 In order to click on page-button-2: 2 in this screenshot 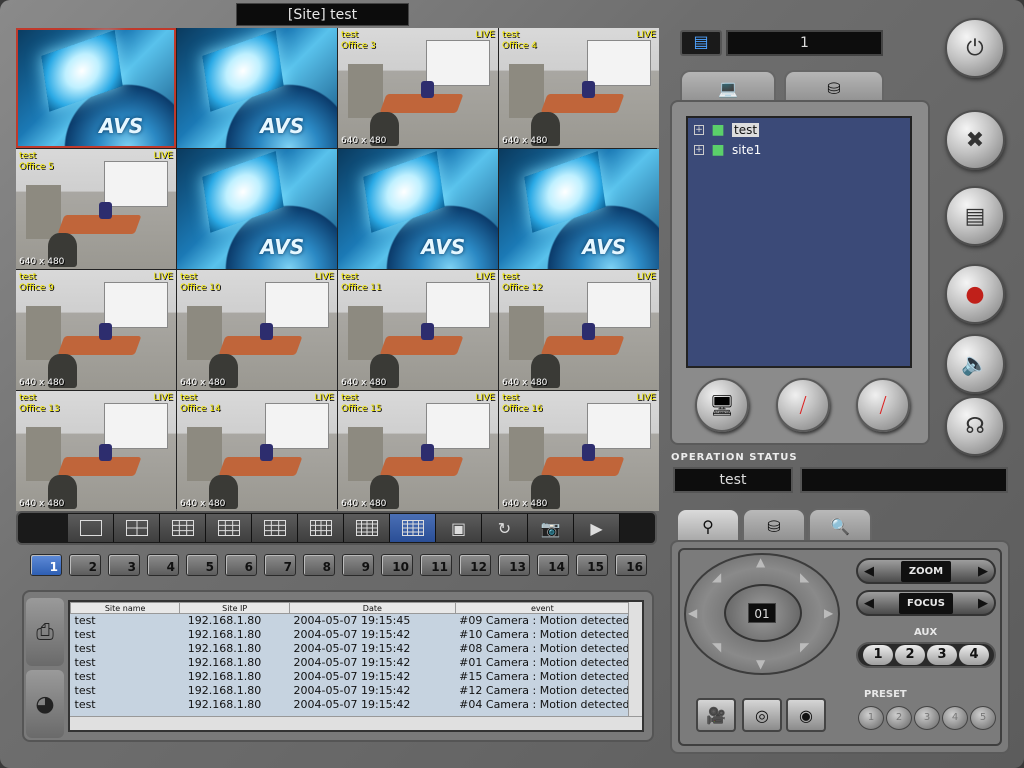, I will do `click(85, 565)`.